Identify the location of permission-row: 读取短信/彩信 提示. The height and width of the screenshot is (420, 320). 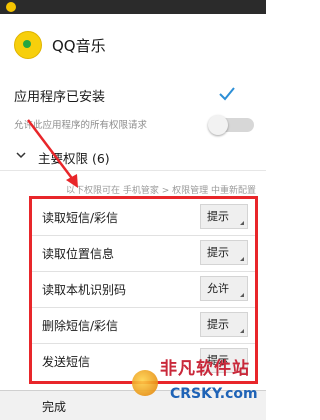
(143, 217).